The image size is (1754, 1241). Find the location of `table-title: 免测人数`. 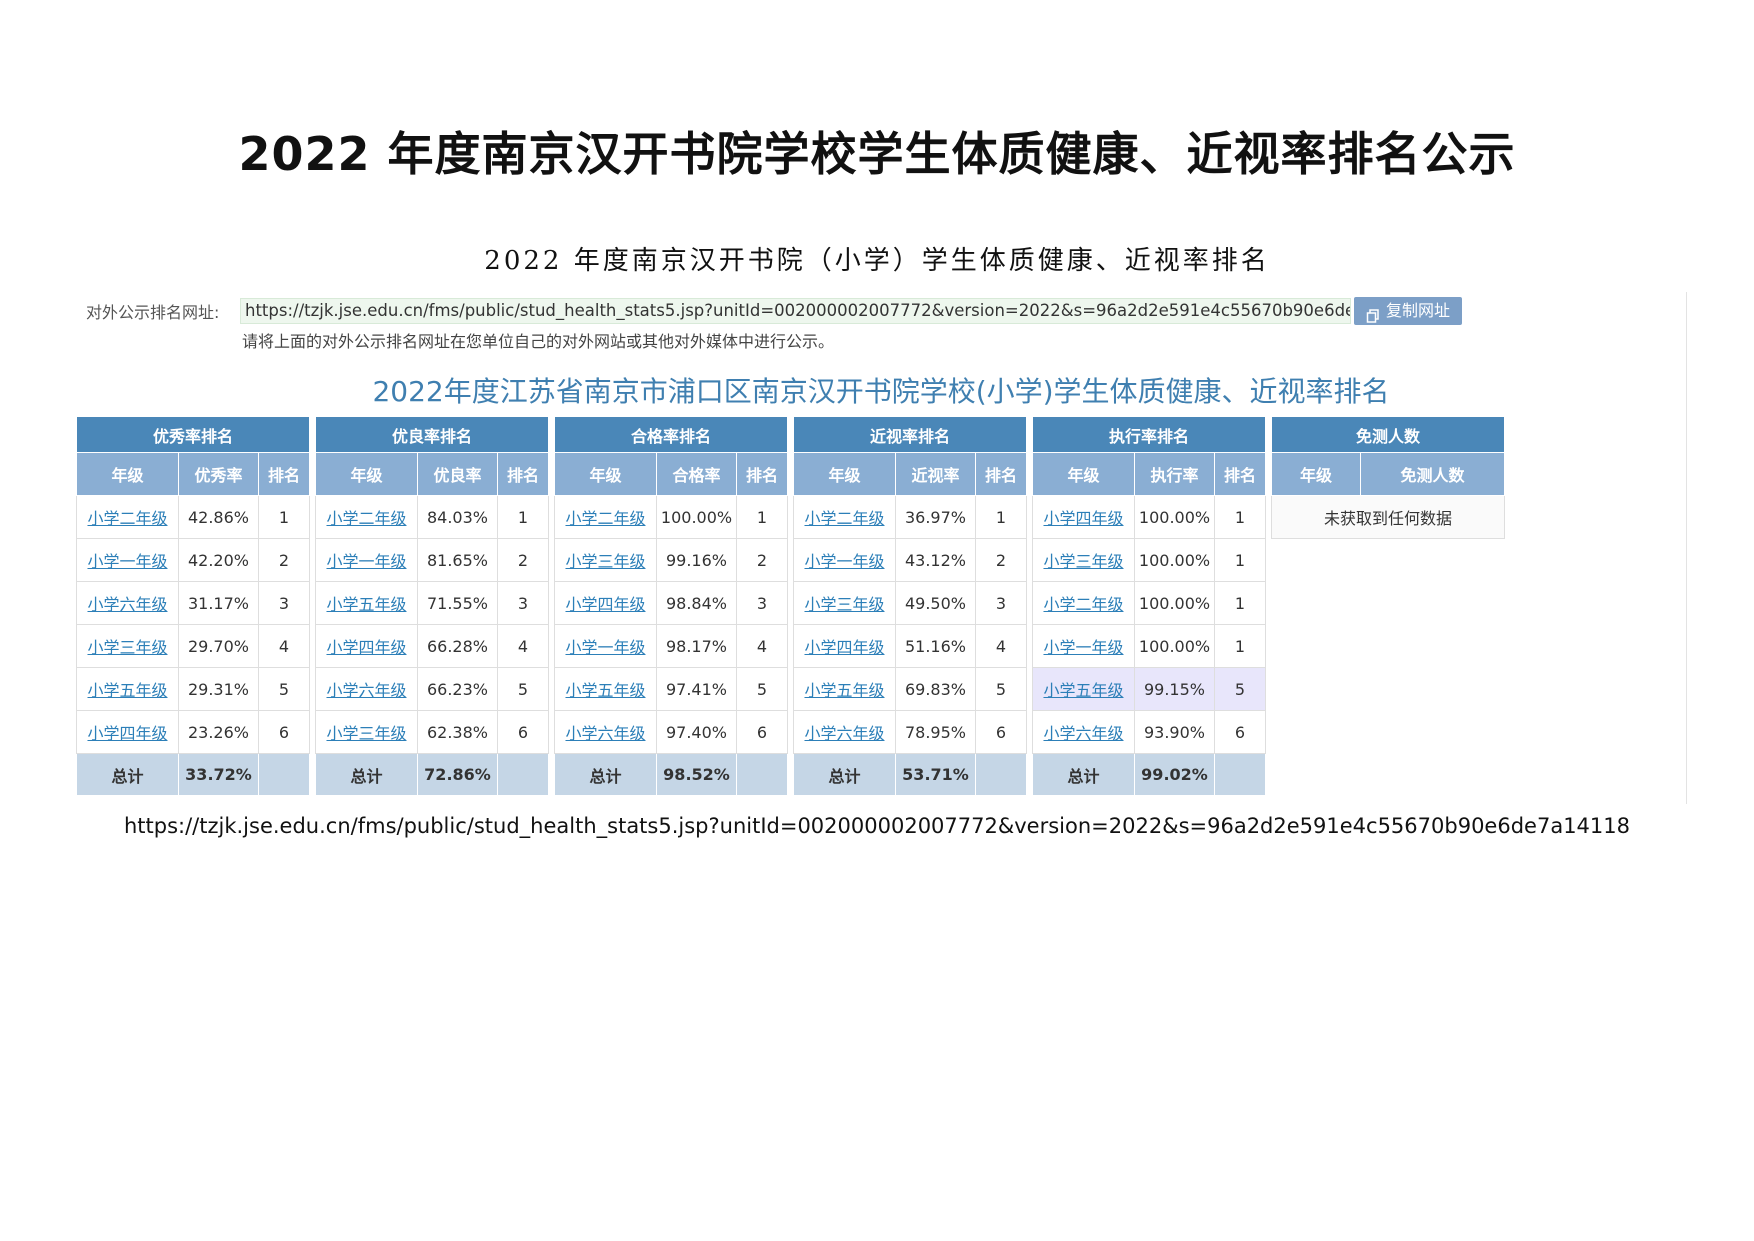

table-title: 免测人数 is located at coordinates (1388, 434).